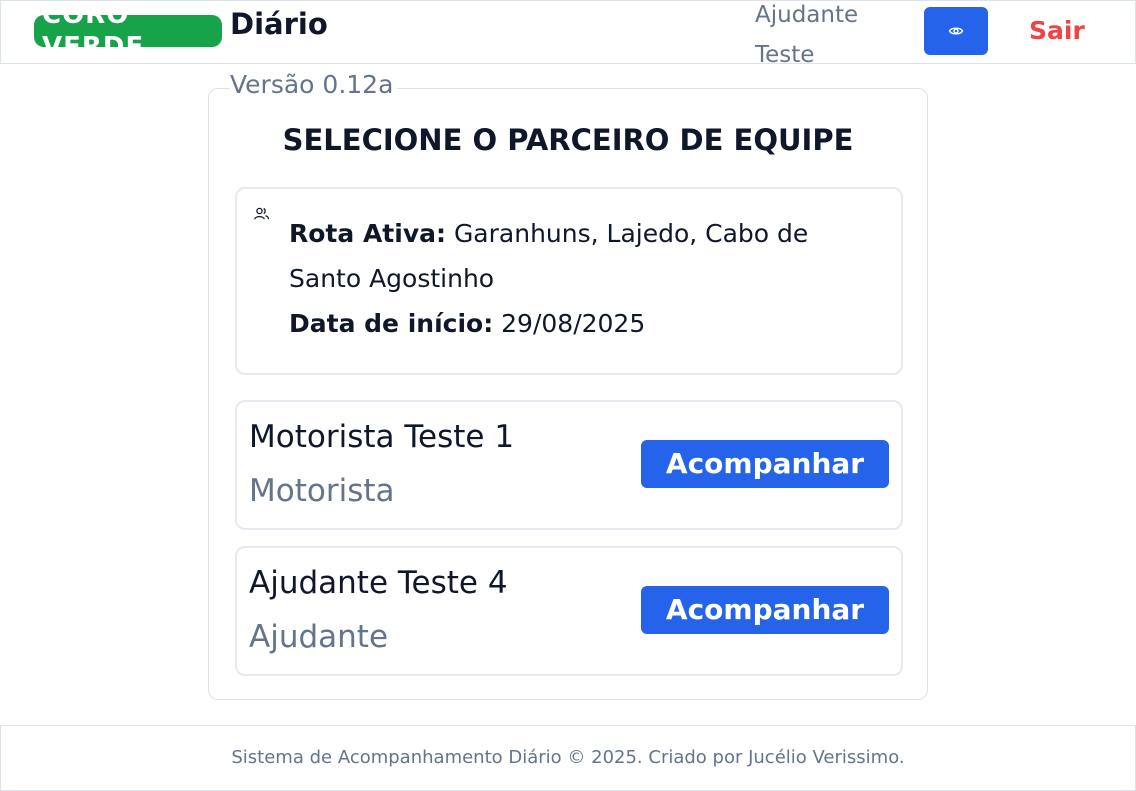 This screenshot has width=1136, height=791. What do you see at coordinates (314, 85) in the screenshot?
I see `app-version: Versão 0.12a` at bounding box center [314, 85].